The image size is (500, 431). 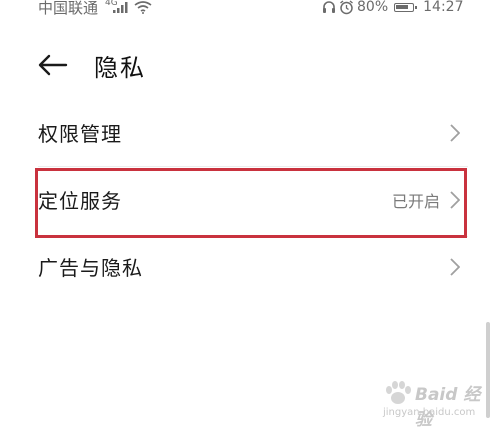 I want to click on paw-icon, so click(x=398, y=392).